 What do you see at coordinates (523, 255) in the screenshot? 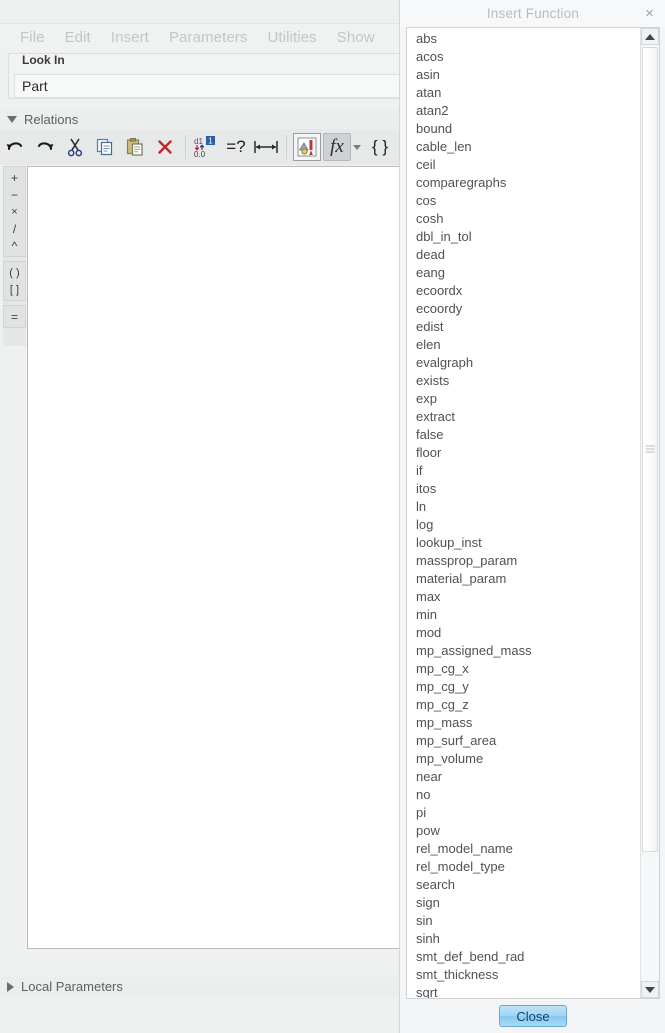
I see `function-list-item: dead` at bounding box center [523, 255].